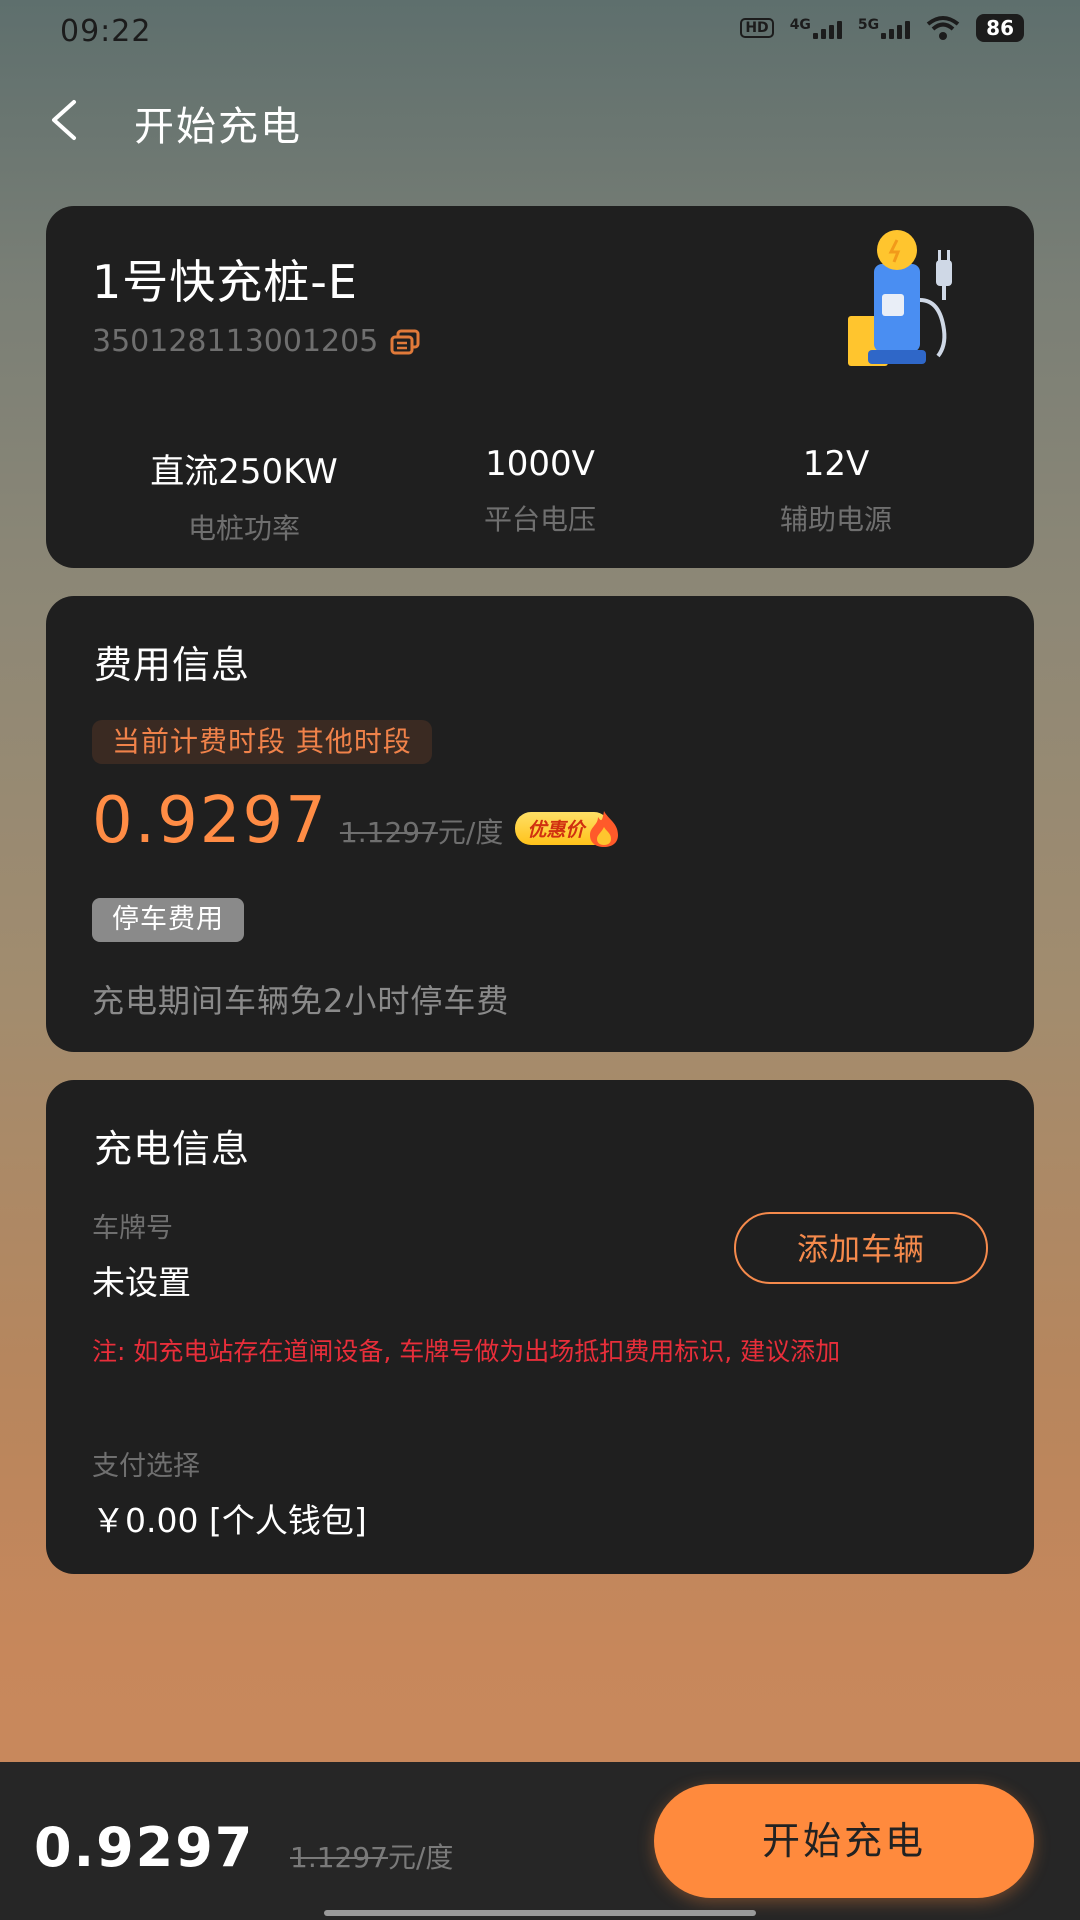  What do you see at coordinates (540, 1913) in the screenshot?
I see `home-indicator` at bounding box center [540, 1913].